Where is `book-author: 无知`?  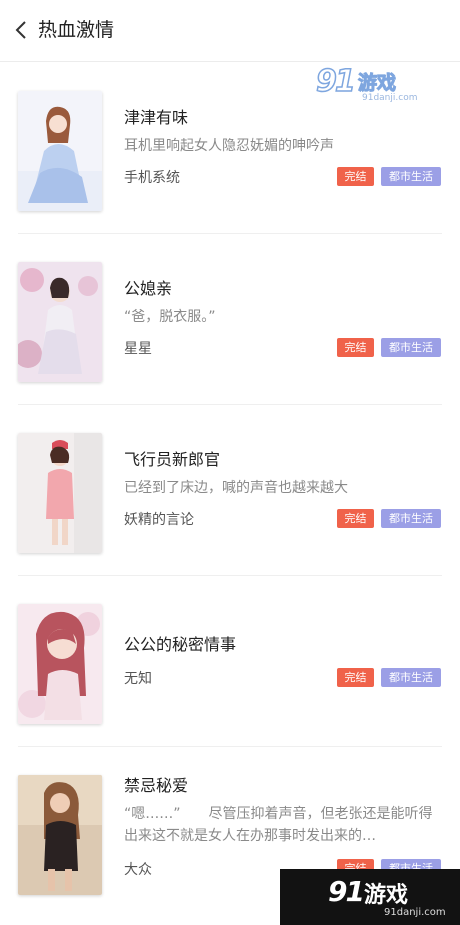 book-author: 无知 is located at coordinates (138, 679).